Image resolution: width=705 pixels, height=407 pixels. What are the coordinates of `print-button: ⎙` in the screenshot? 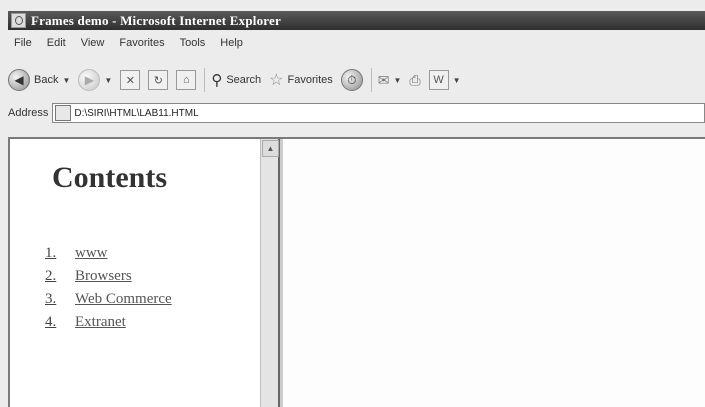 It's located at (414, 80).